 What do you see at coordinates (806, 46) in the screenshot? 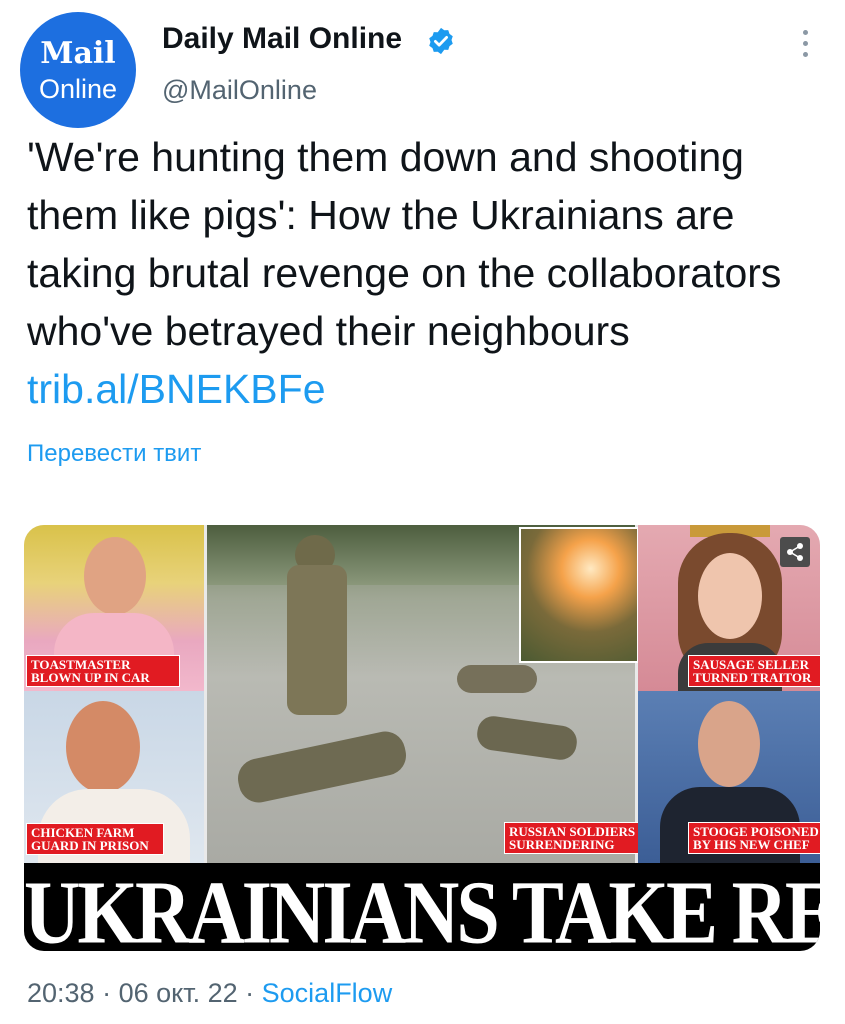
I see `more-options-icon` at bounding box center [806, 46].